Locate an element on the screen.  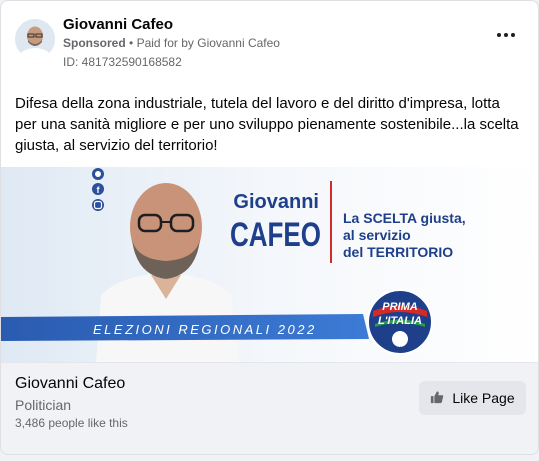
party-line2: L'ITALIA is located at coordinates (400, 321).